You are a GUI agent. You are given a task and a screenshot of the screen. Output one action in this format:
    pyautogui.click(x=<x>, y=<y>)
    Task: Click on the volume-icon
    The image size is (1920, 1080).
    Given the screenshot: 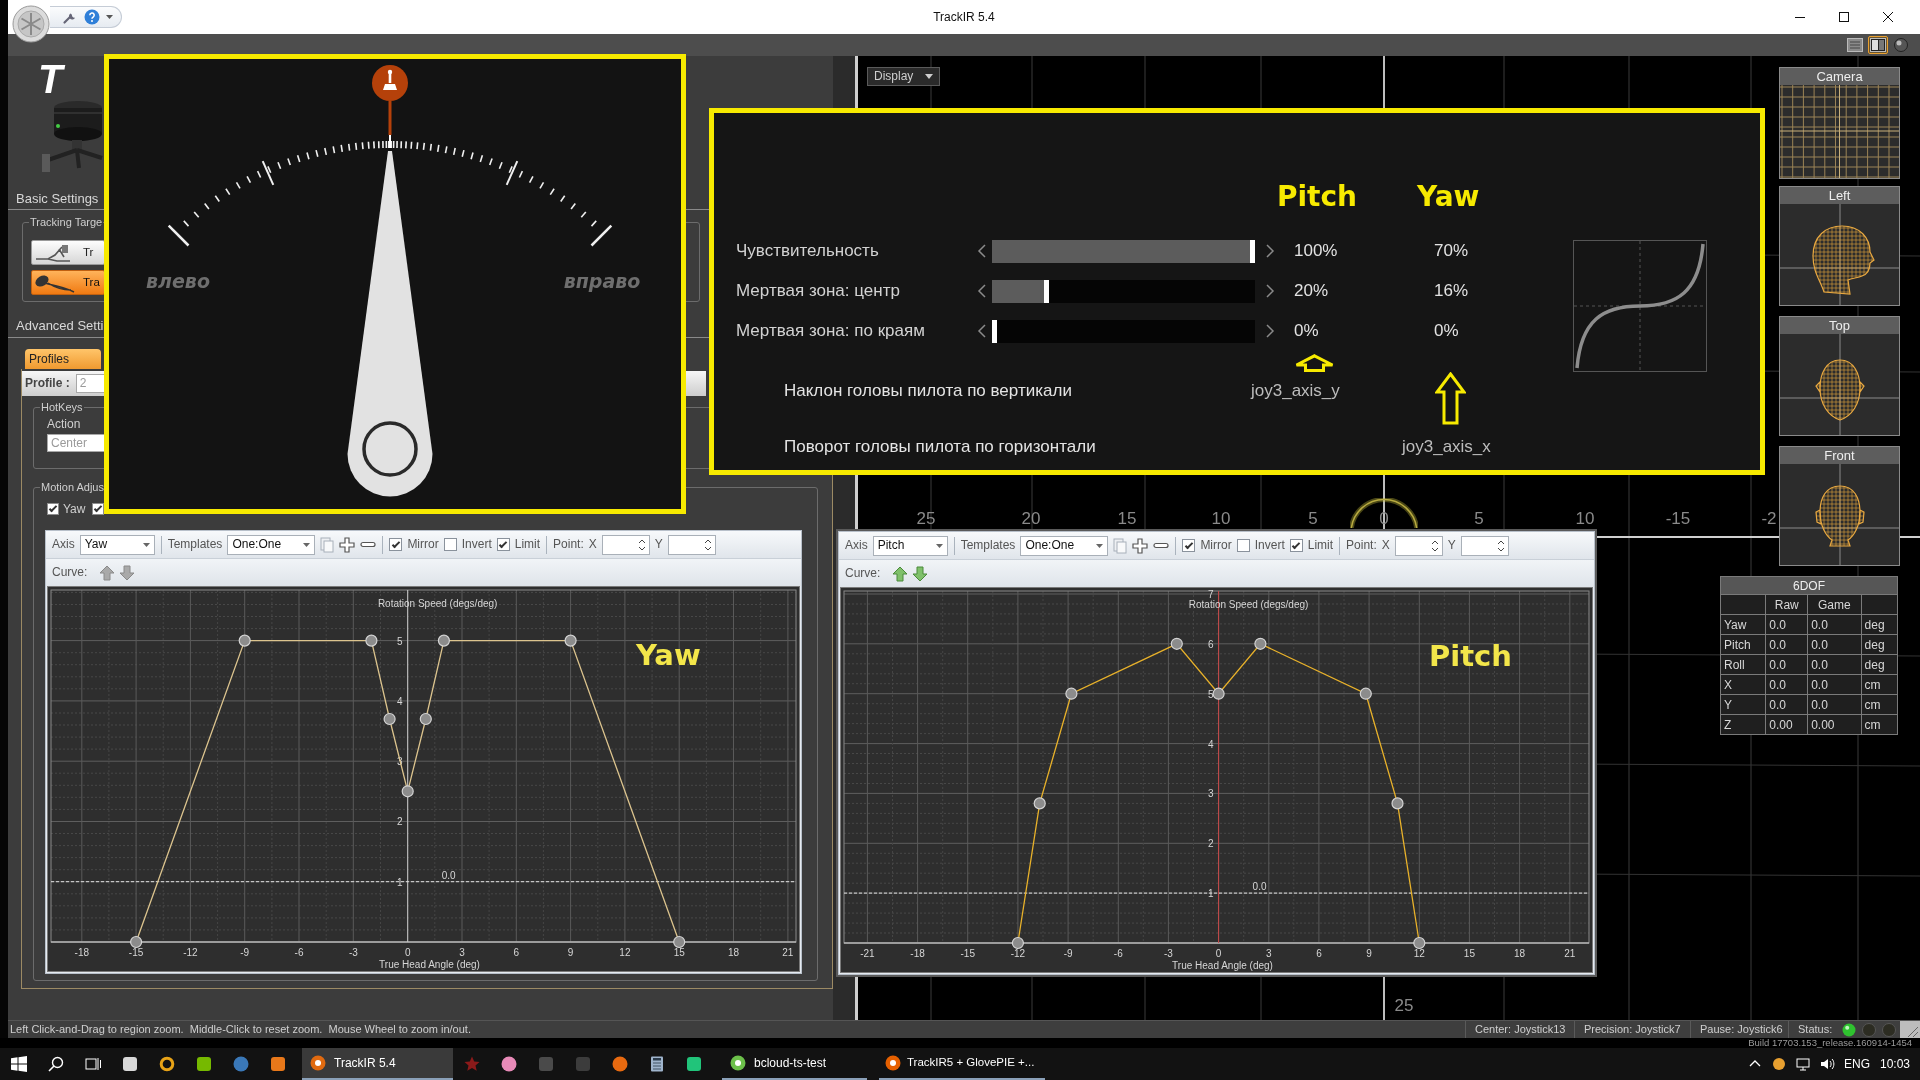 What is the action you would take?
    pyautogui.click(x=1827, y=1064)
    